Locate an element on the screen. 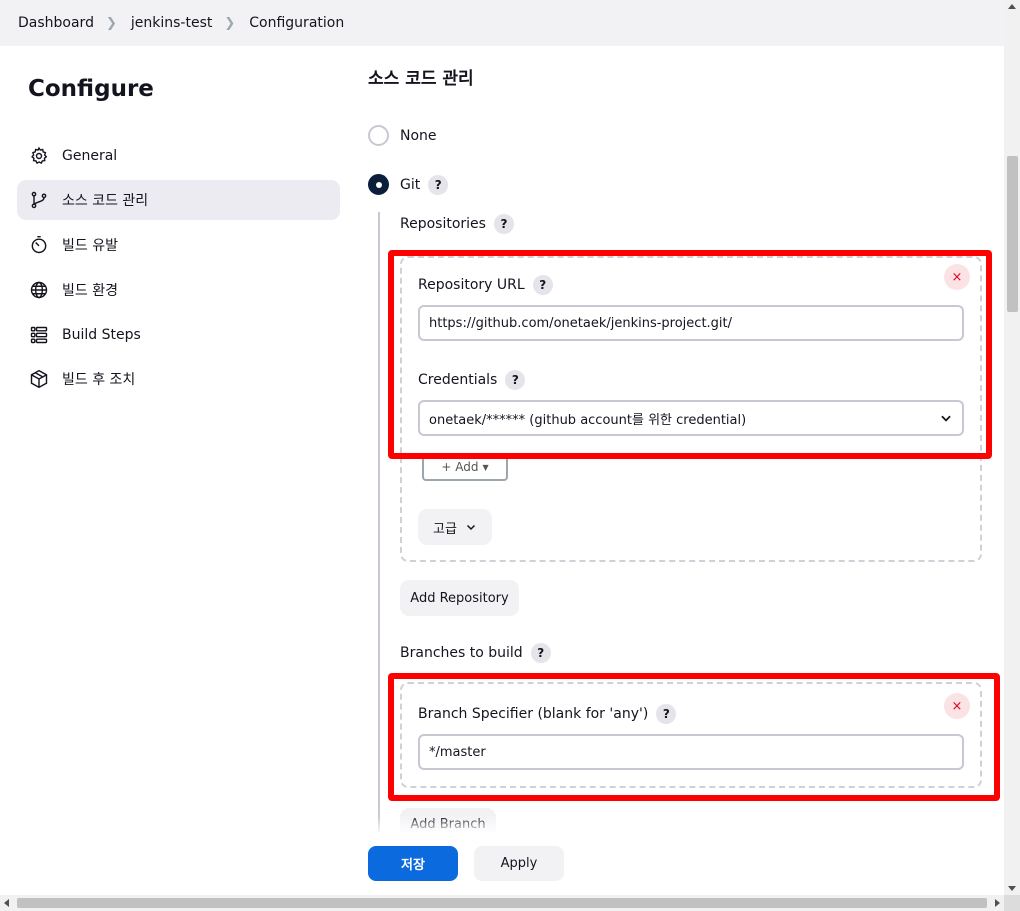 The height and width of the screenshot is (911, 1020). scroll-right-icon is located at coordinates (997, 903).